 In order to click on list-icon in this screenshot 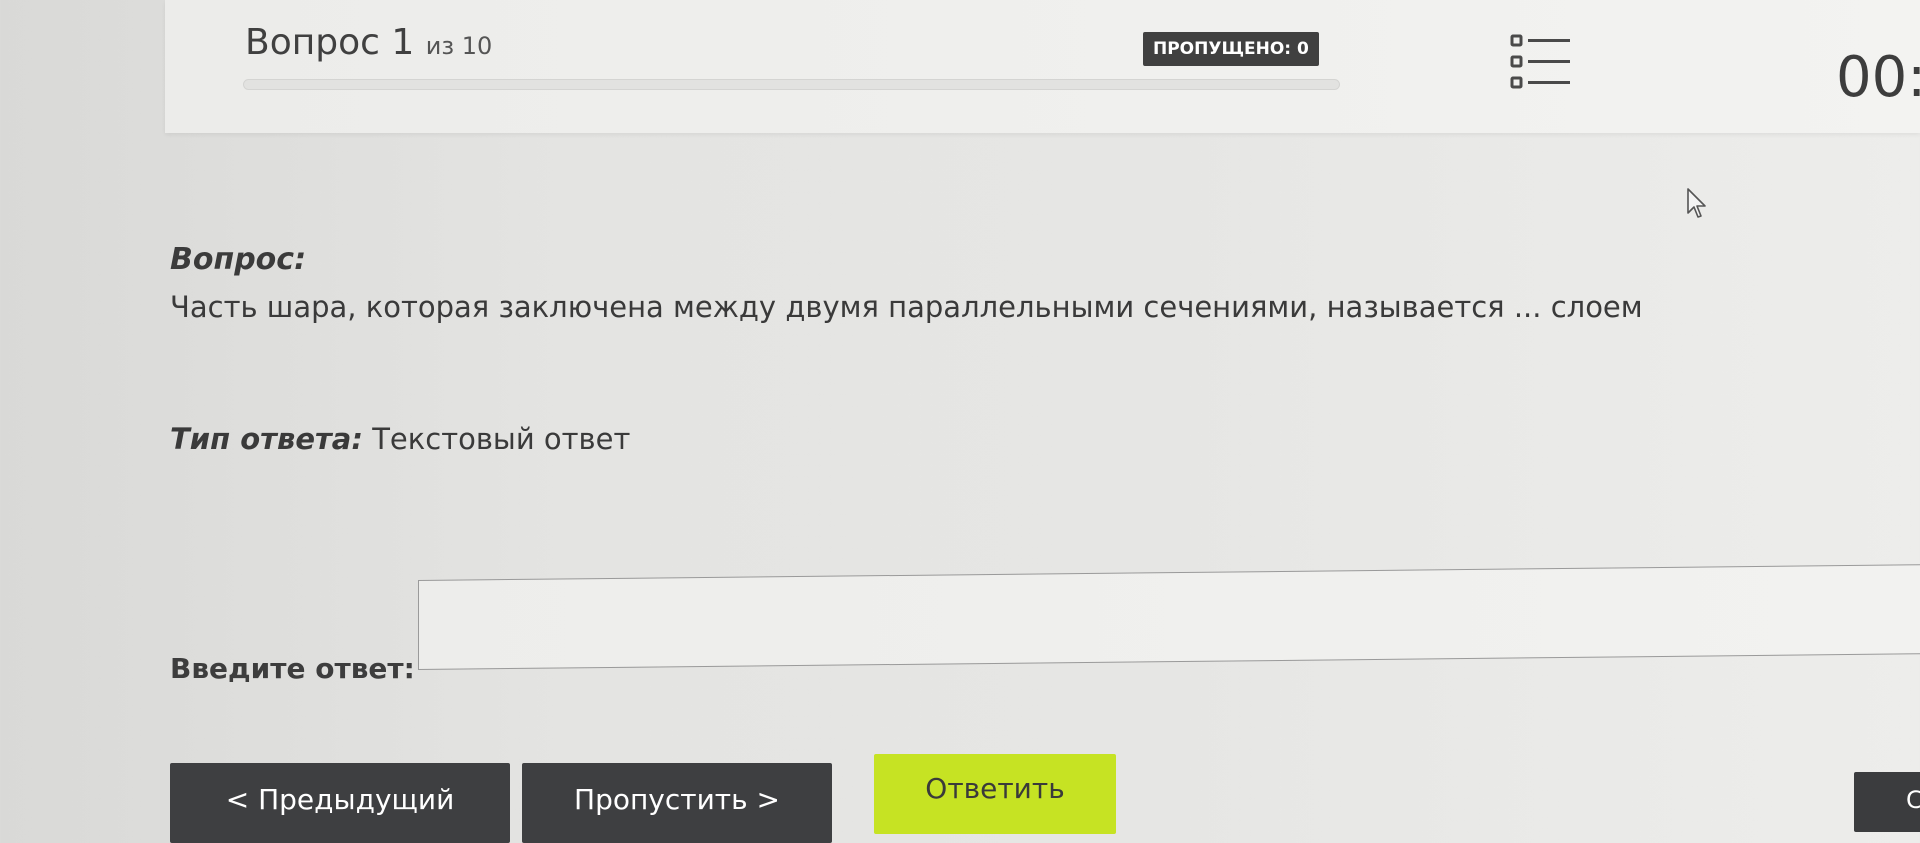, I will do `click(1541, 62)`.